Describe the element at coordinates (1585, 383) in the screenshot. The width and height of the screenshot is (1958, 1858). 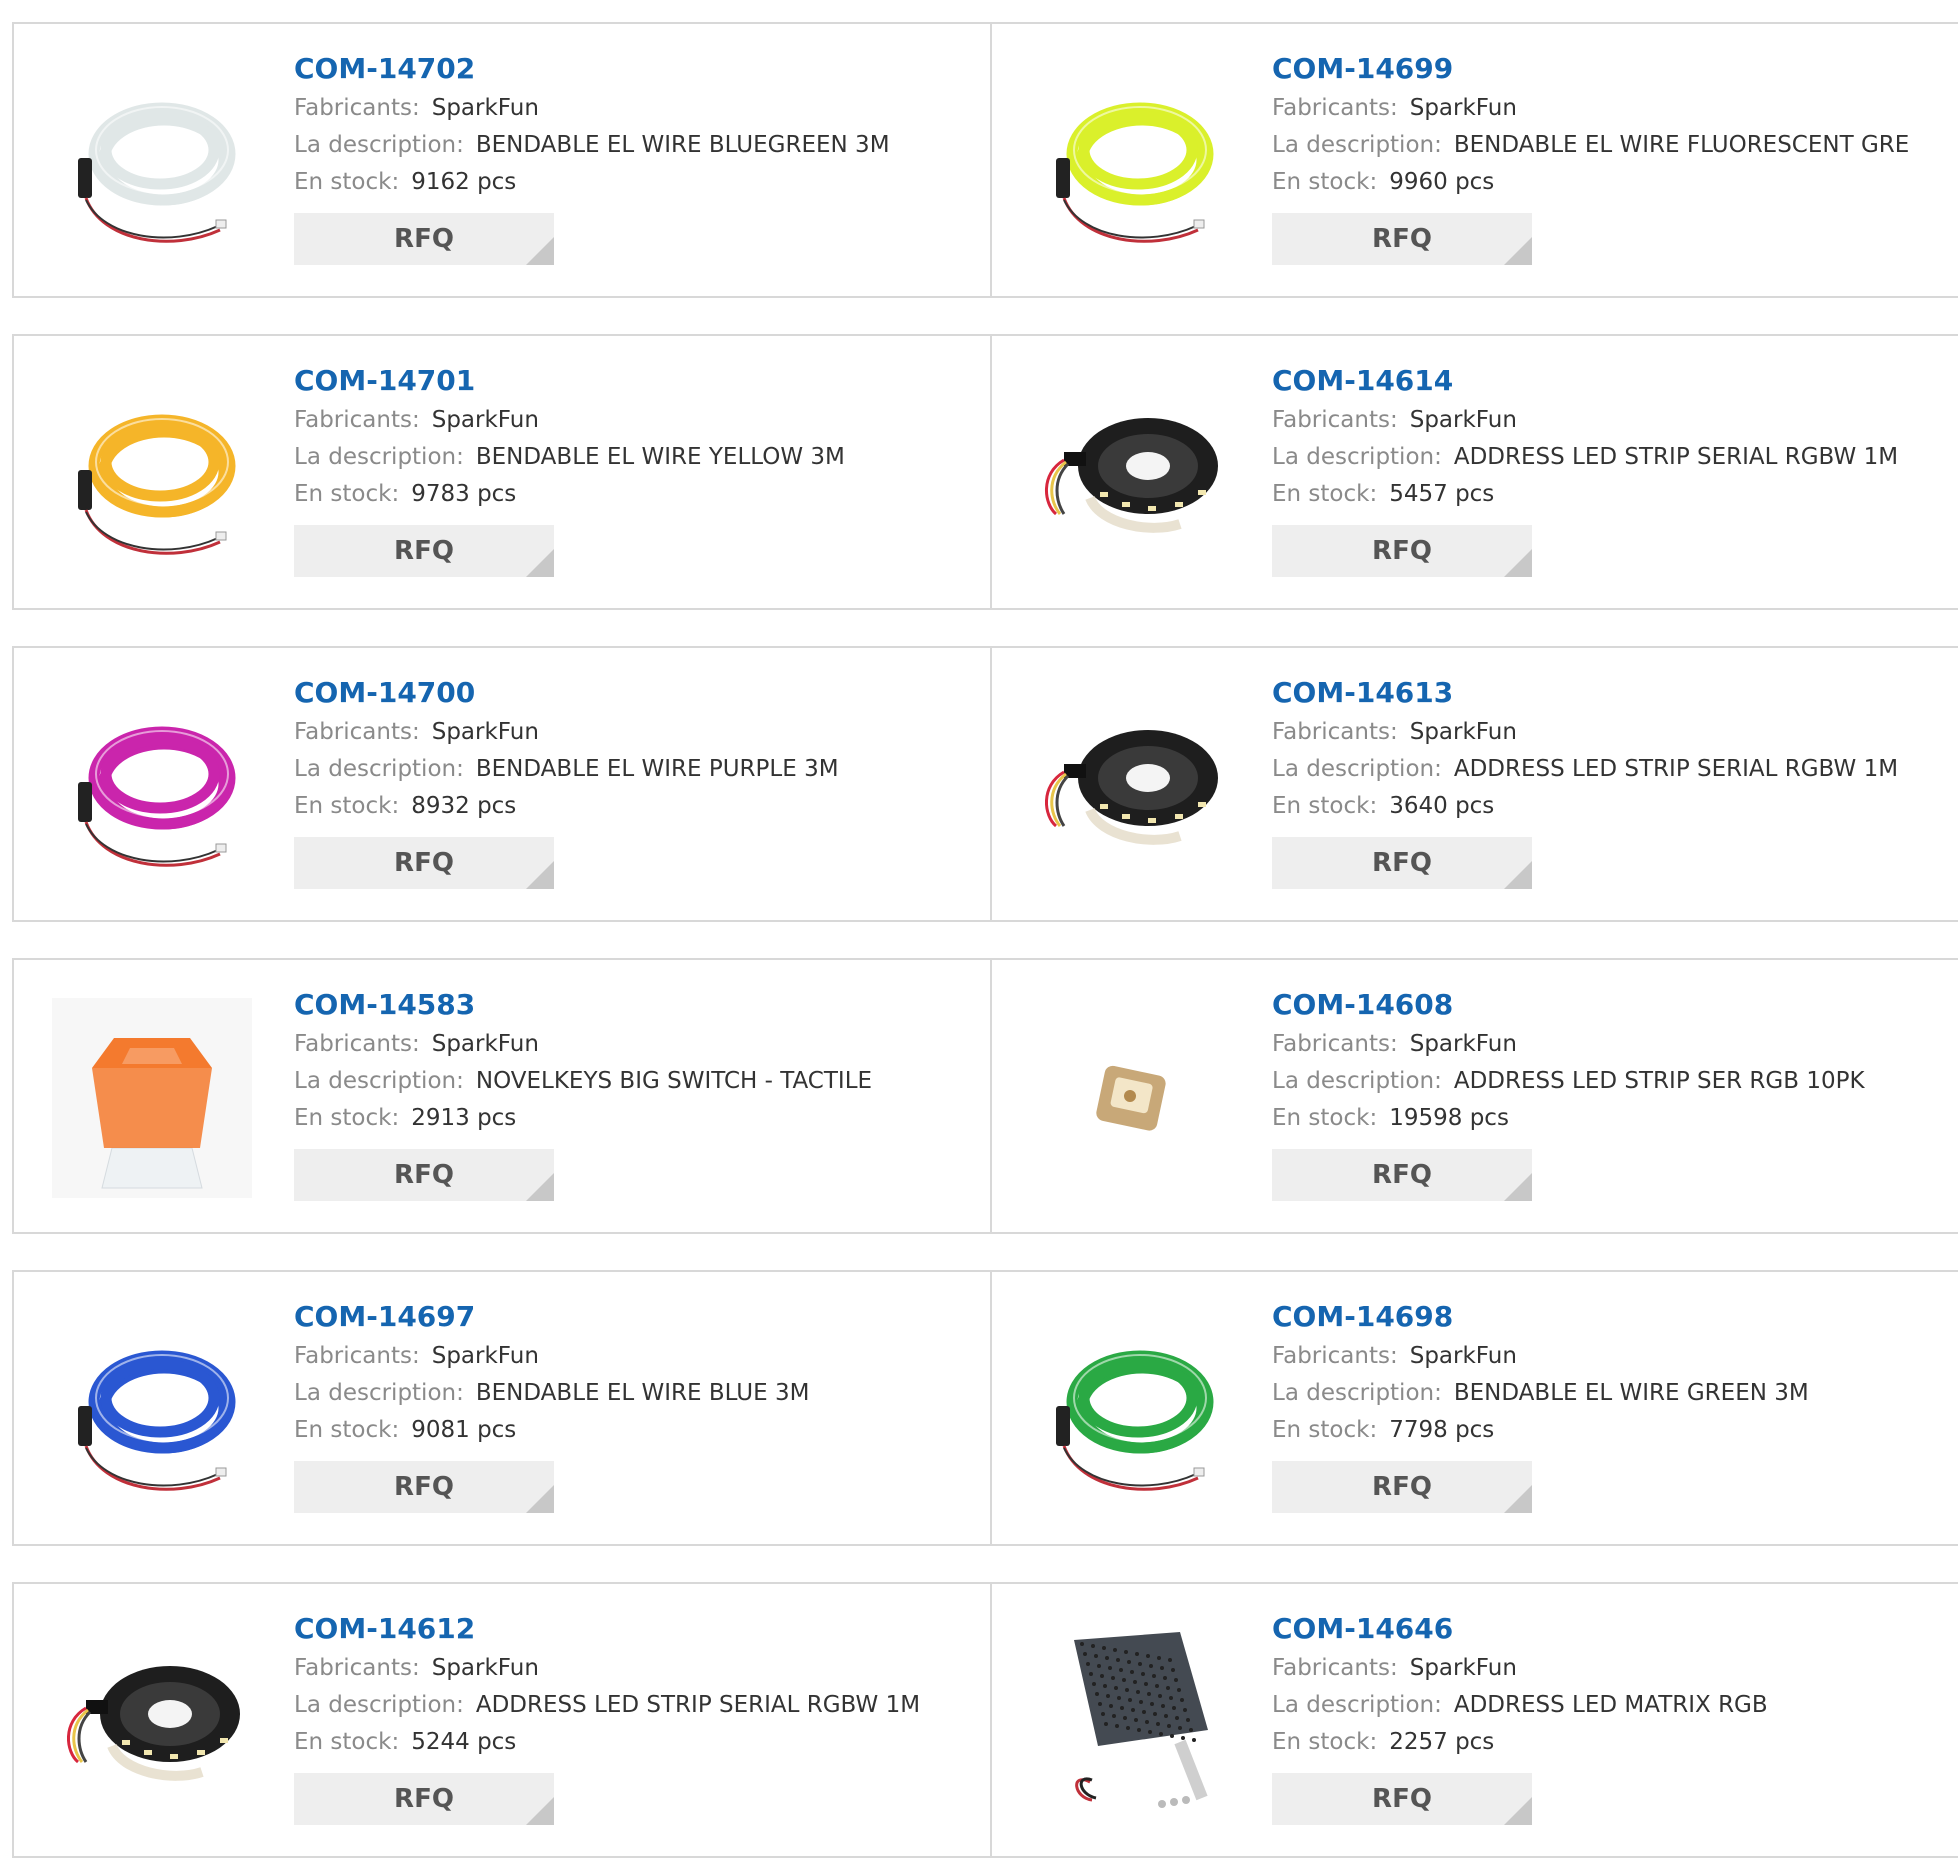
I see `part-number-link: COM-14614` at that location.